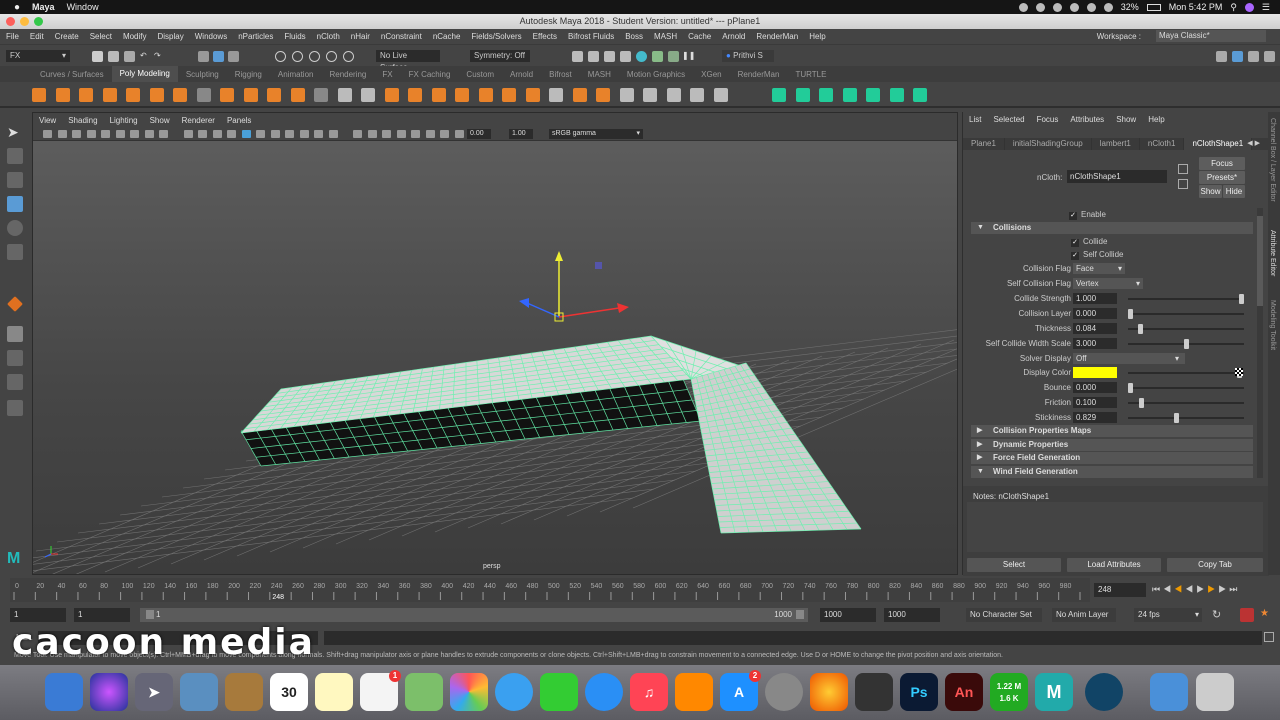 Image resolution: width=1280 pixels, height=720 pixels. Describe the element at coordinates (124, 120) in the screenshot. I see `panel-menu-lighting: Lighting` at that location.